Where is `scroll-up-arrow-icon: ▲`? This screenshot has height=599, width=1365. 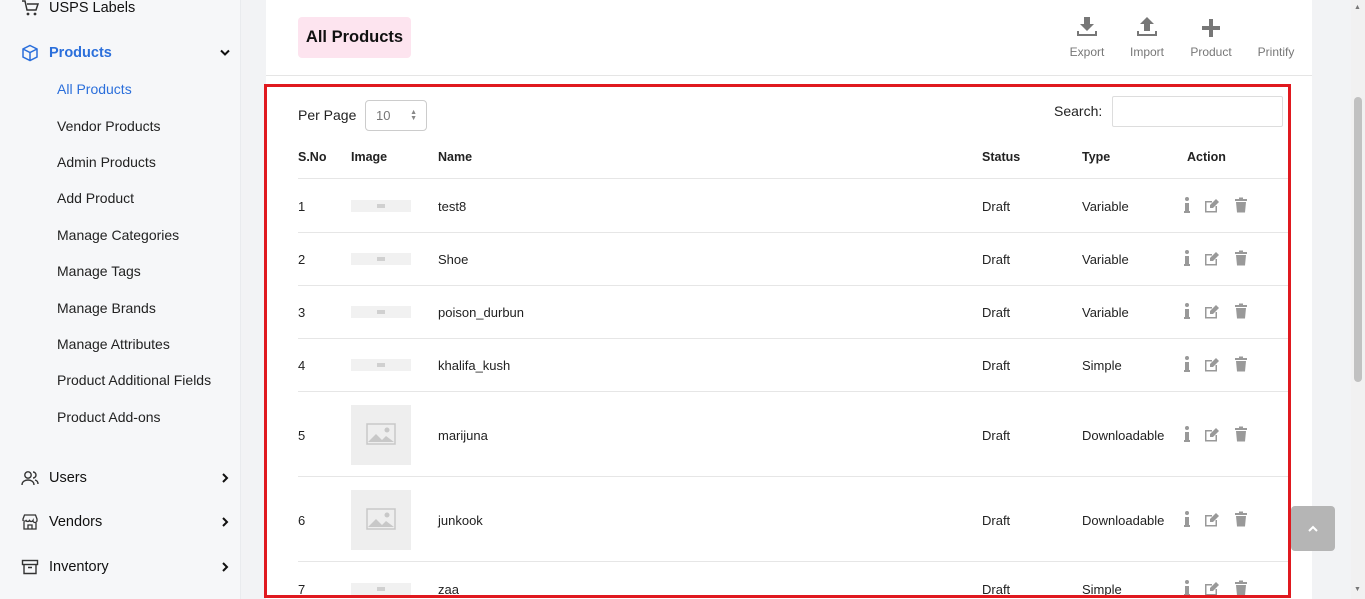
scroll-up-arrow-icon: ▲ is located at coordinates (1357, 7).